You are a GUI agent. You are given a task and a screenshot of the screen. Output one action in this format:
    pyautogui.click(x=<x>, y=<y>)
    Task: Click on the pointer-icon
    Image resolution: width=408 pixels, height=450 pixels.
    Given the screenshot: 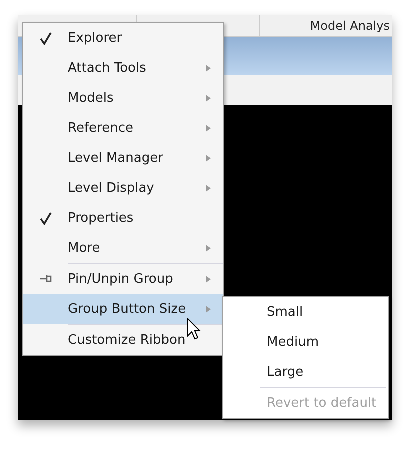 What is the action you would take?
    pyautogui.click(x=195, y=329)
    